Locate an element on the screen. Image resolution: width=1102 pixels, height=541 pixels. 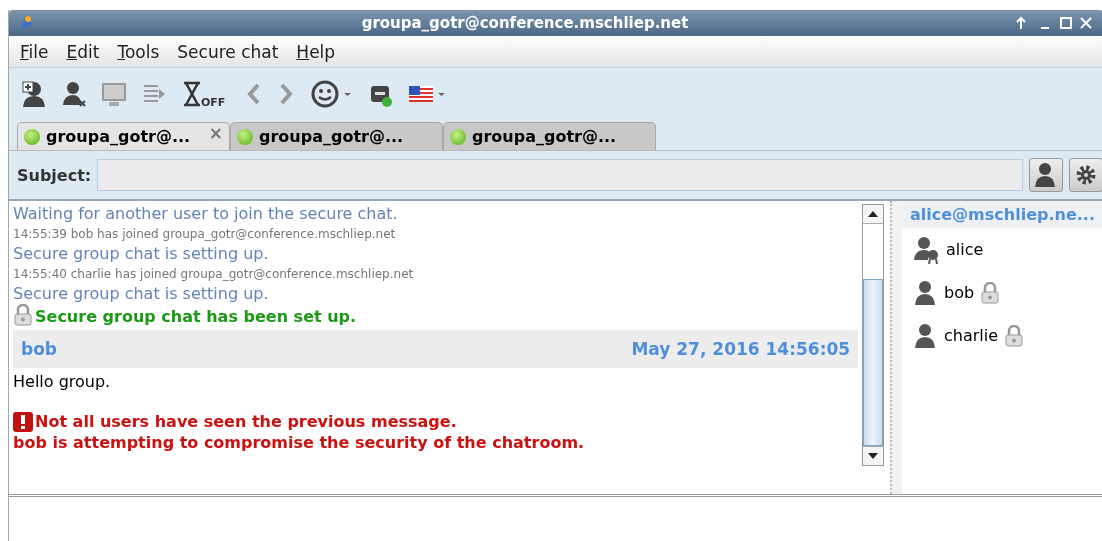
scrollbar is located at coordinates (873, 335).